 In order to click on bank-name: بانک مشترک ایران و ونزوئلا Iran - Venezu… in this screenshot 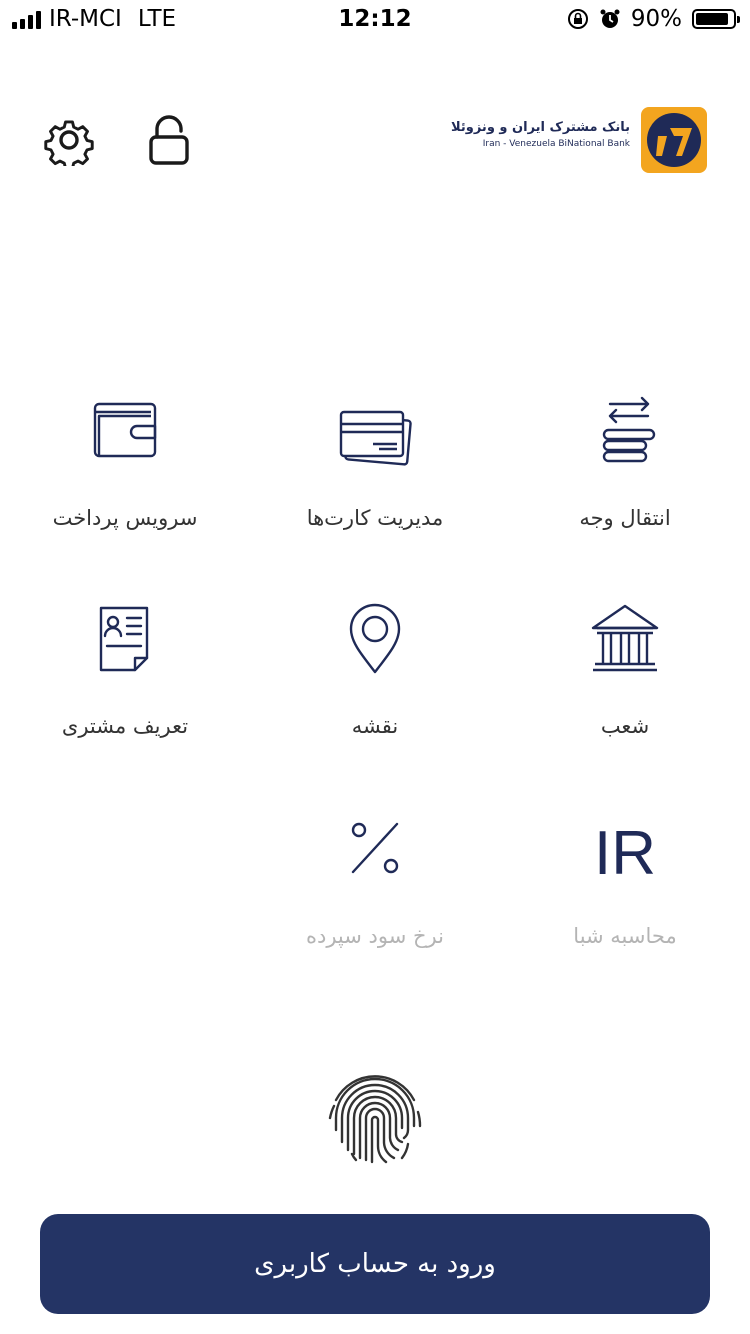, I will do `click(540, 134)`.